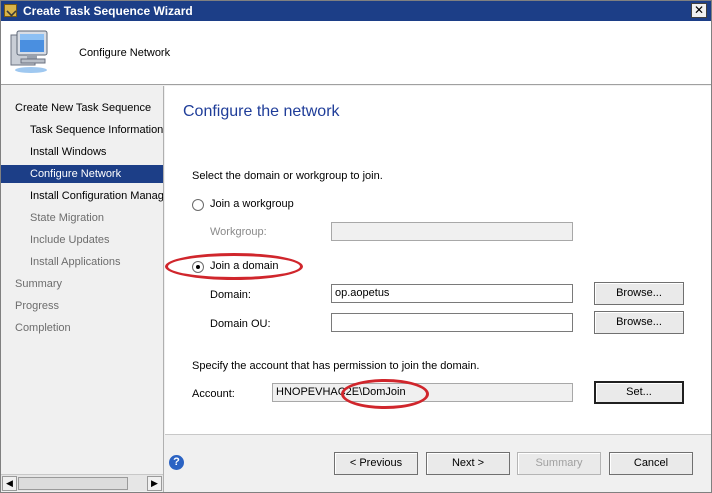 The width and height of the screenshot is (712, 493). Describe the element at coordinates (108, 11) in the screenshot. I see `window-title: Create Task Sequence Wizard` at that location.